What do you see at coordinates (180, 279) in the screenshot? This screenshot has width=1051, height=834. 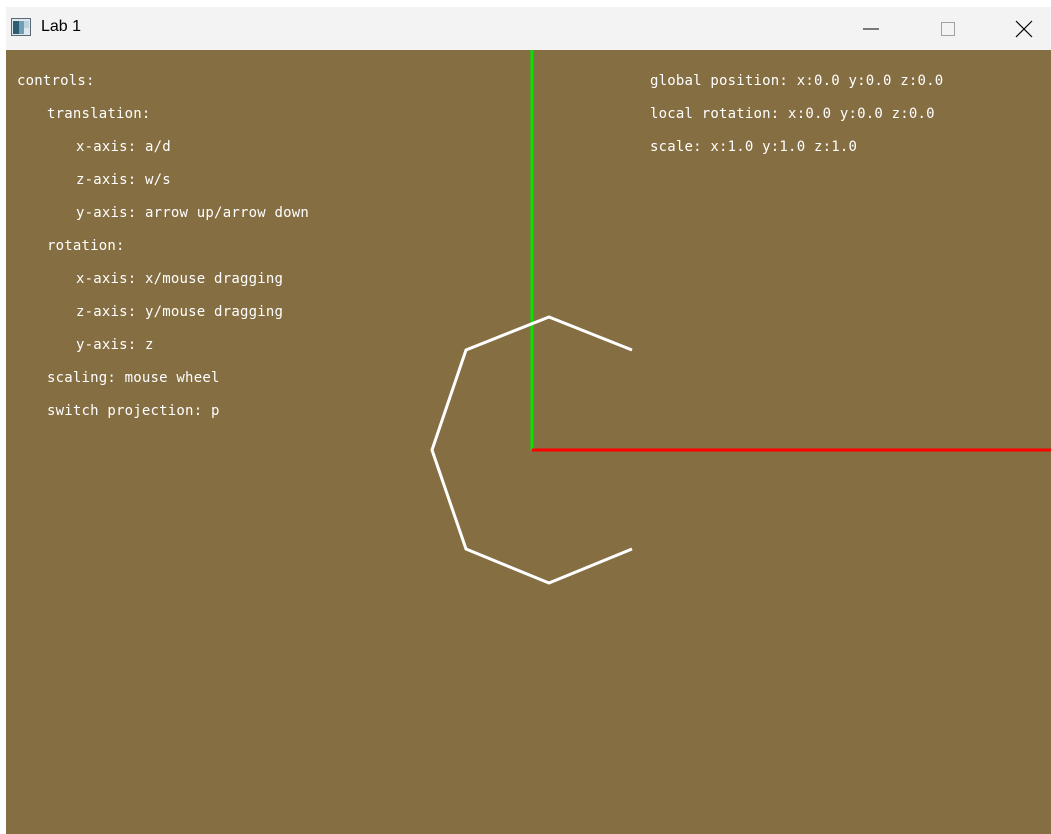 I see `rotation-x-hint: x-axis: x/mouse dragging` at bounding box center [180, 279].